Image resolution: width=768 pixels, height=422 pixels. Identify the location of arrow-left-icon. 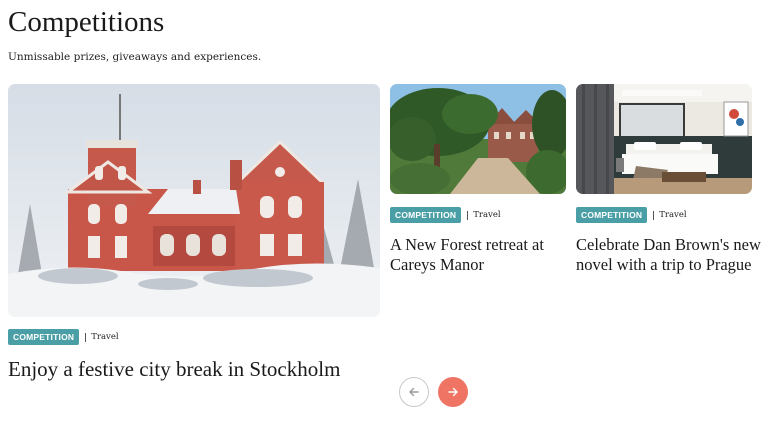
(414, 392).